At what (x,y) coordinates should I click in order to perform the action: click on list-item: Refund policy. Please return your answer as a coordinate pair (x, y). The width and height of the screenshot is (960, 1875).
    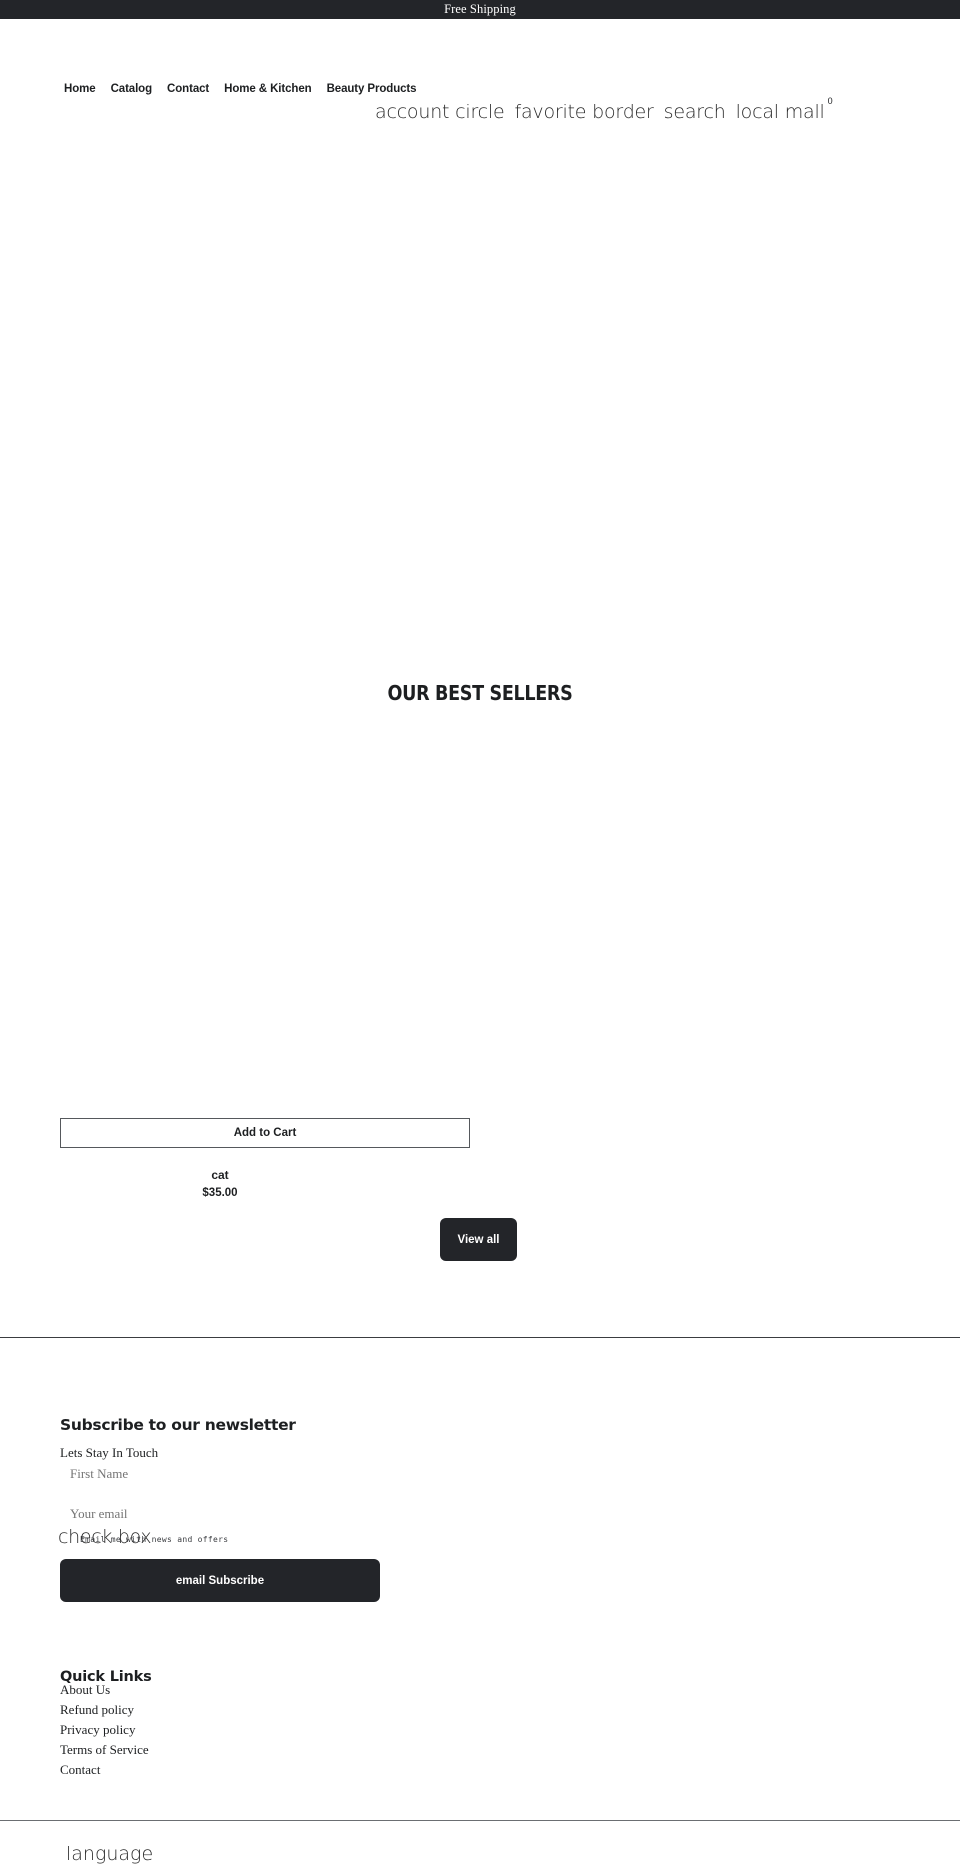
    Looking at the image, I should click on (104, 1710).